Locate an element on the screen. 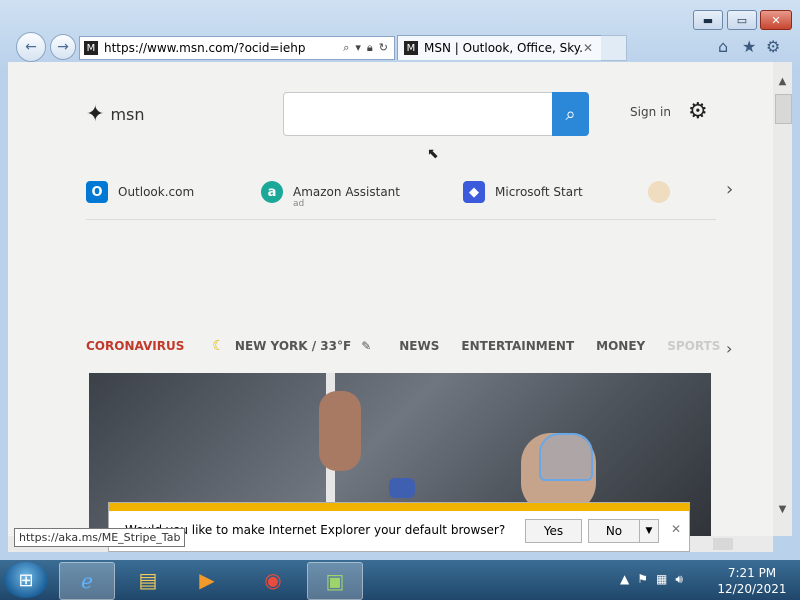  forward-button: → is located at coordinates (63, 47).